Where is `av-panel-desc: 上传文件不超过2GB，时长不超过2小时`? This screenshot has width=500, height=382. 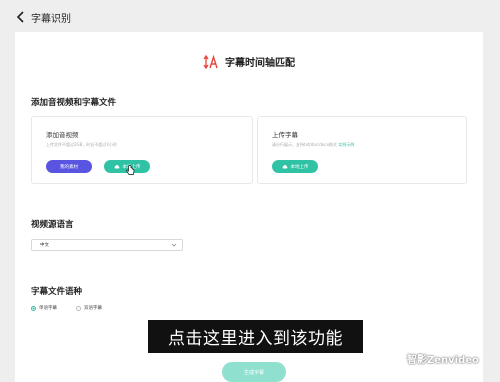 av-panel-desc: 上传文件不超过2GB，时长不超过2小时 is located at coordinates (81, 144).